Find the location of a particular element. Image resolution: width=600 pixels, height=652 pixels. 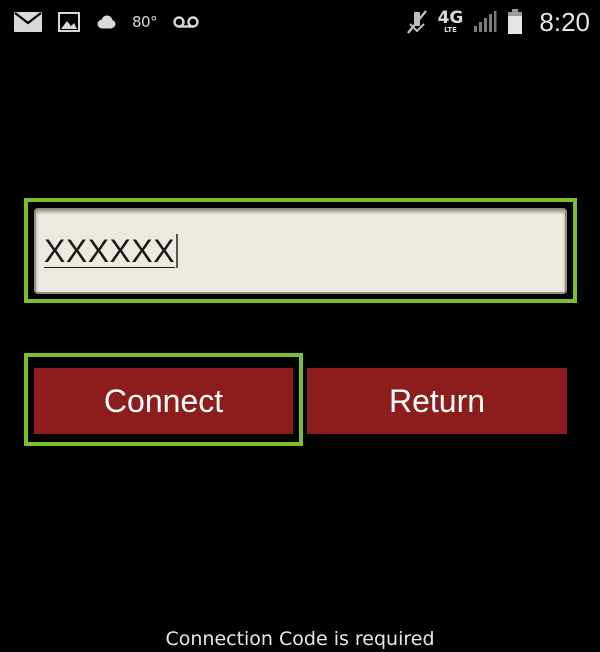

mute-icon is located at coordinates (417, 22).